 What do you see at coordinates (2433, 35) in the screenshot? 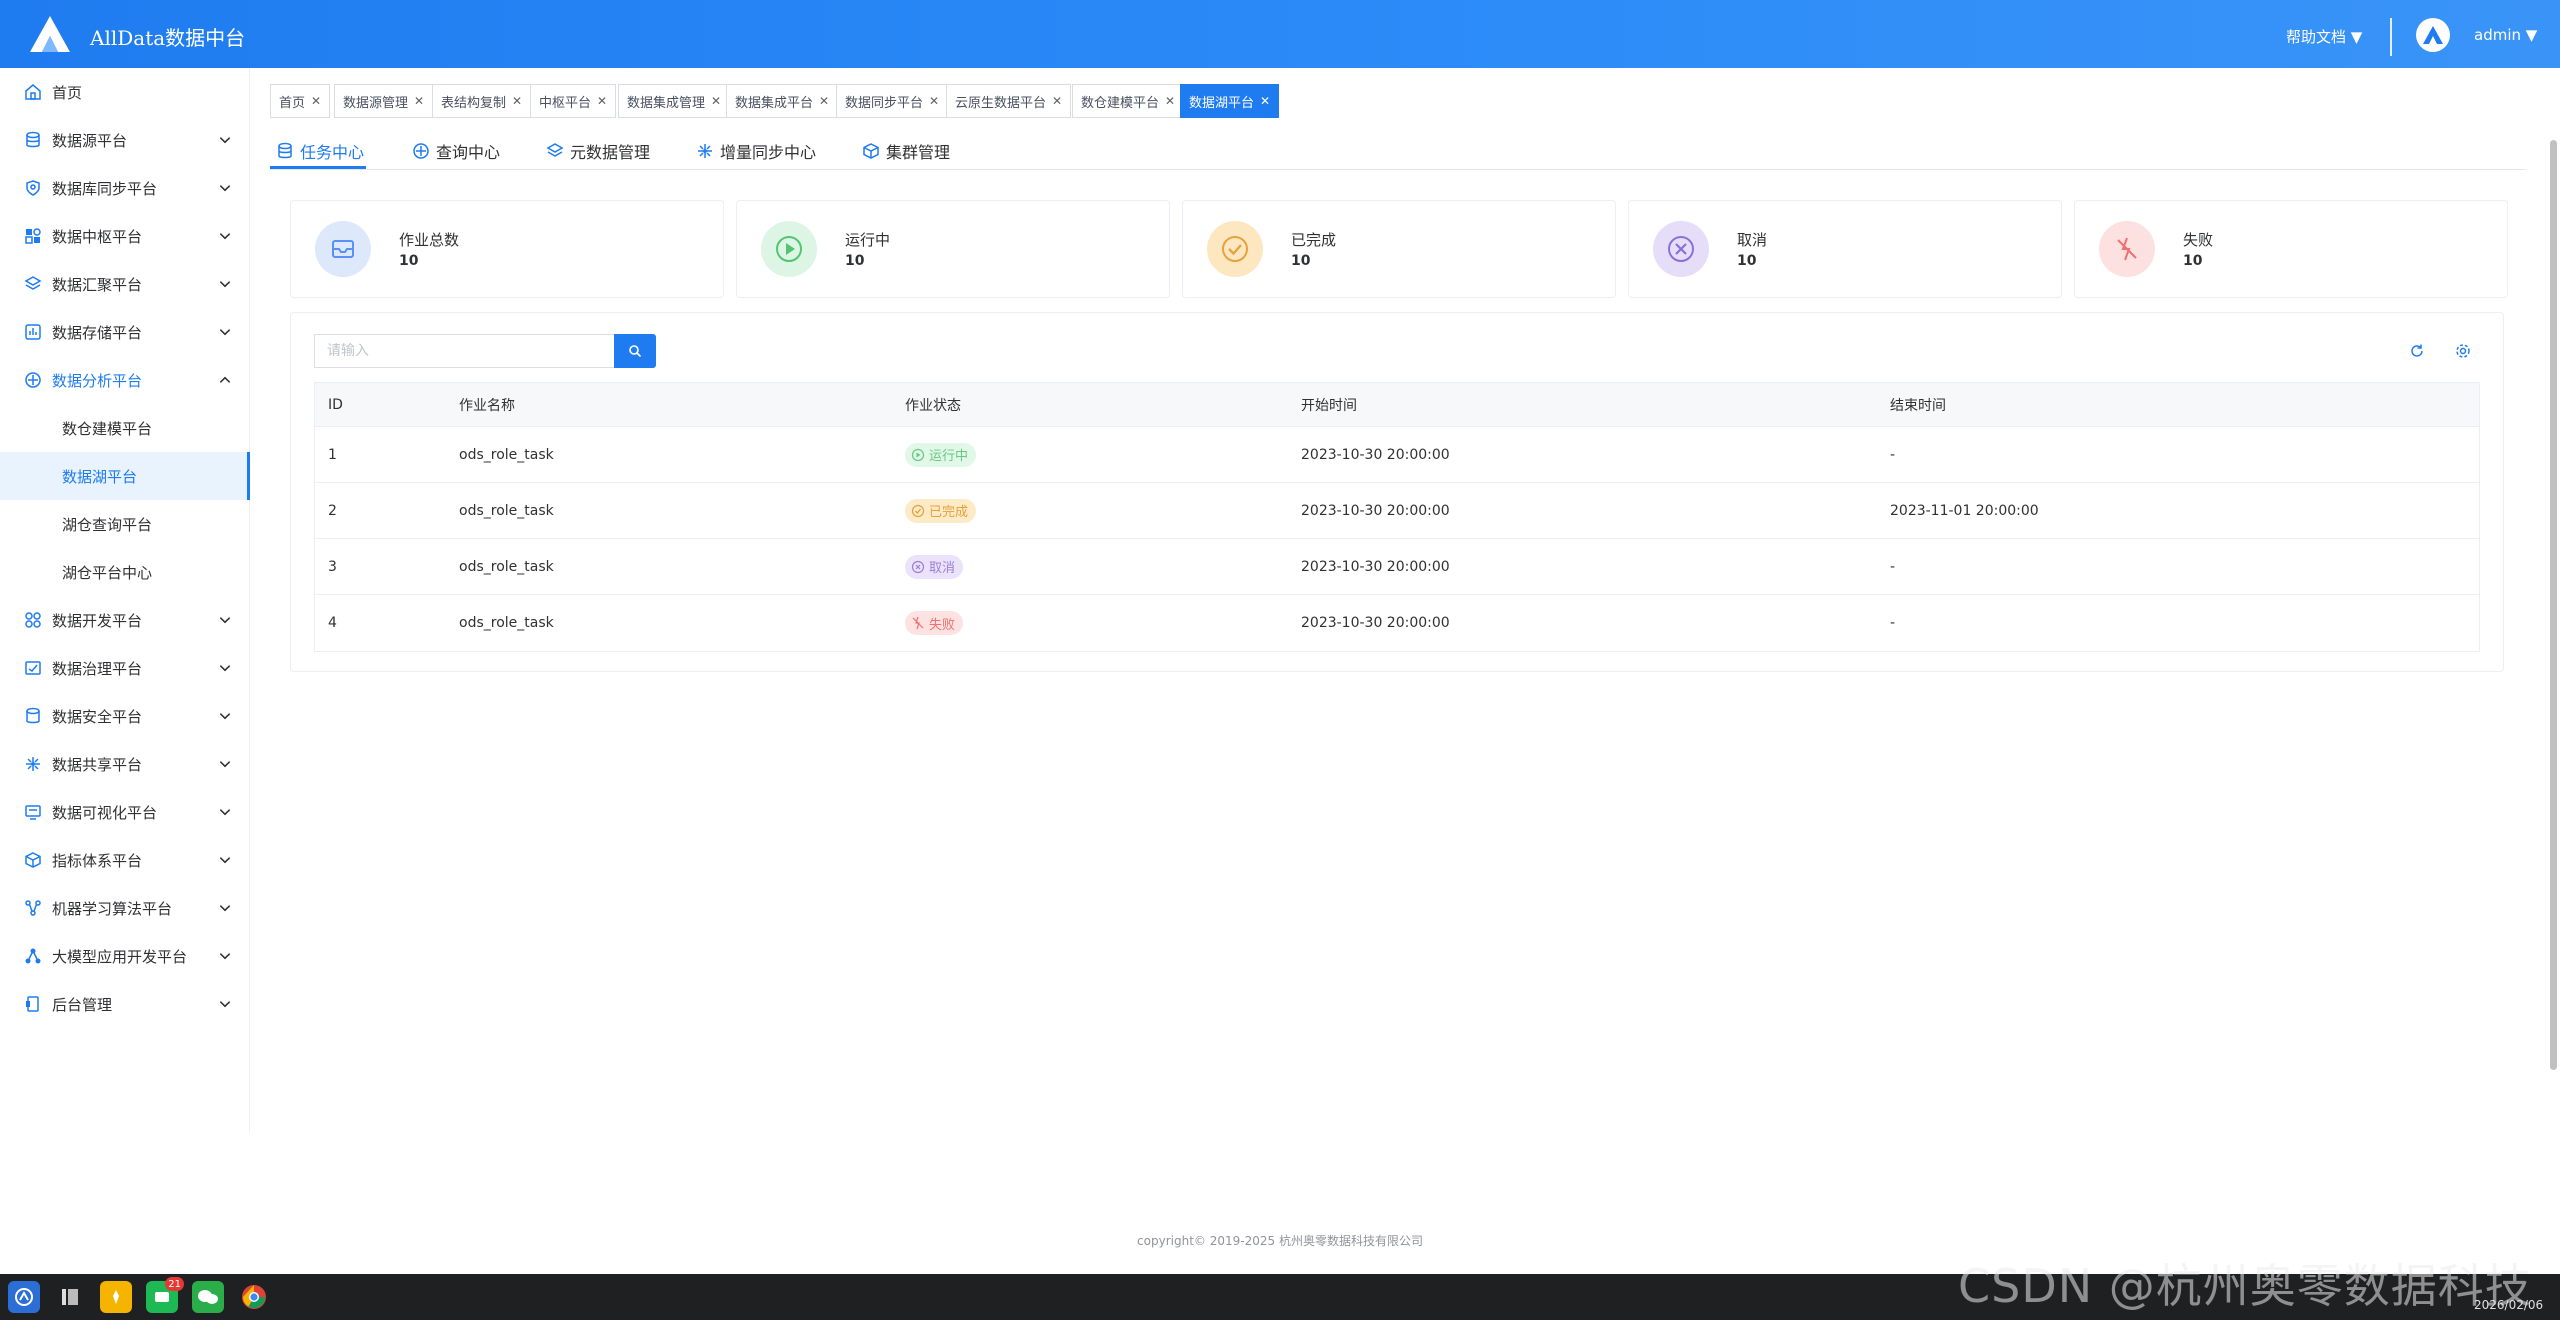
I see `avatar` at bounding box center [2433, 35].